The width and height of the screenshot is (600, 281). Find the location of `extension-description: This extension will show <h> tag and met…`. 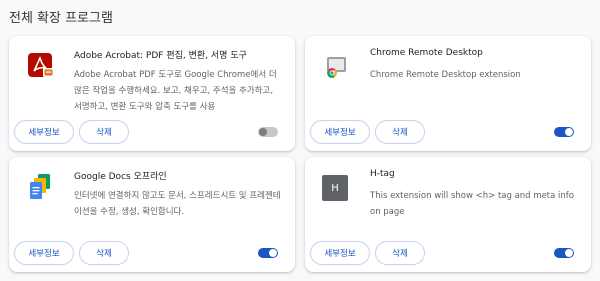

extension-description: This extension will show <h> tag and met… is located at coordinates (472, 204).